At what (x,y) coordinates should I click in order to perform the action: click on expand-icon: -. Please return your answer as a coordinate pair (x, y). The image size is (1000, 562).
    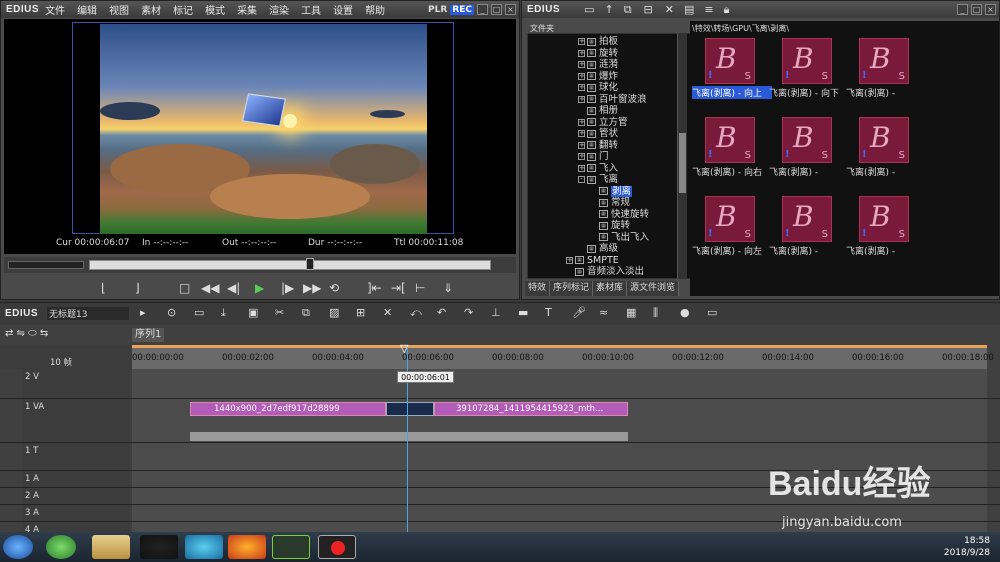
    Looking at the image, I should click on (581, 179).